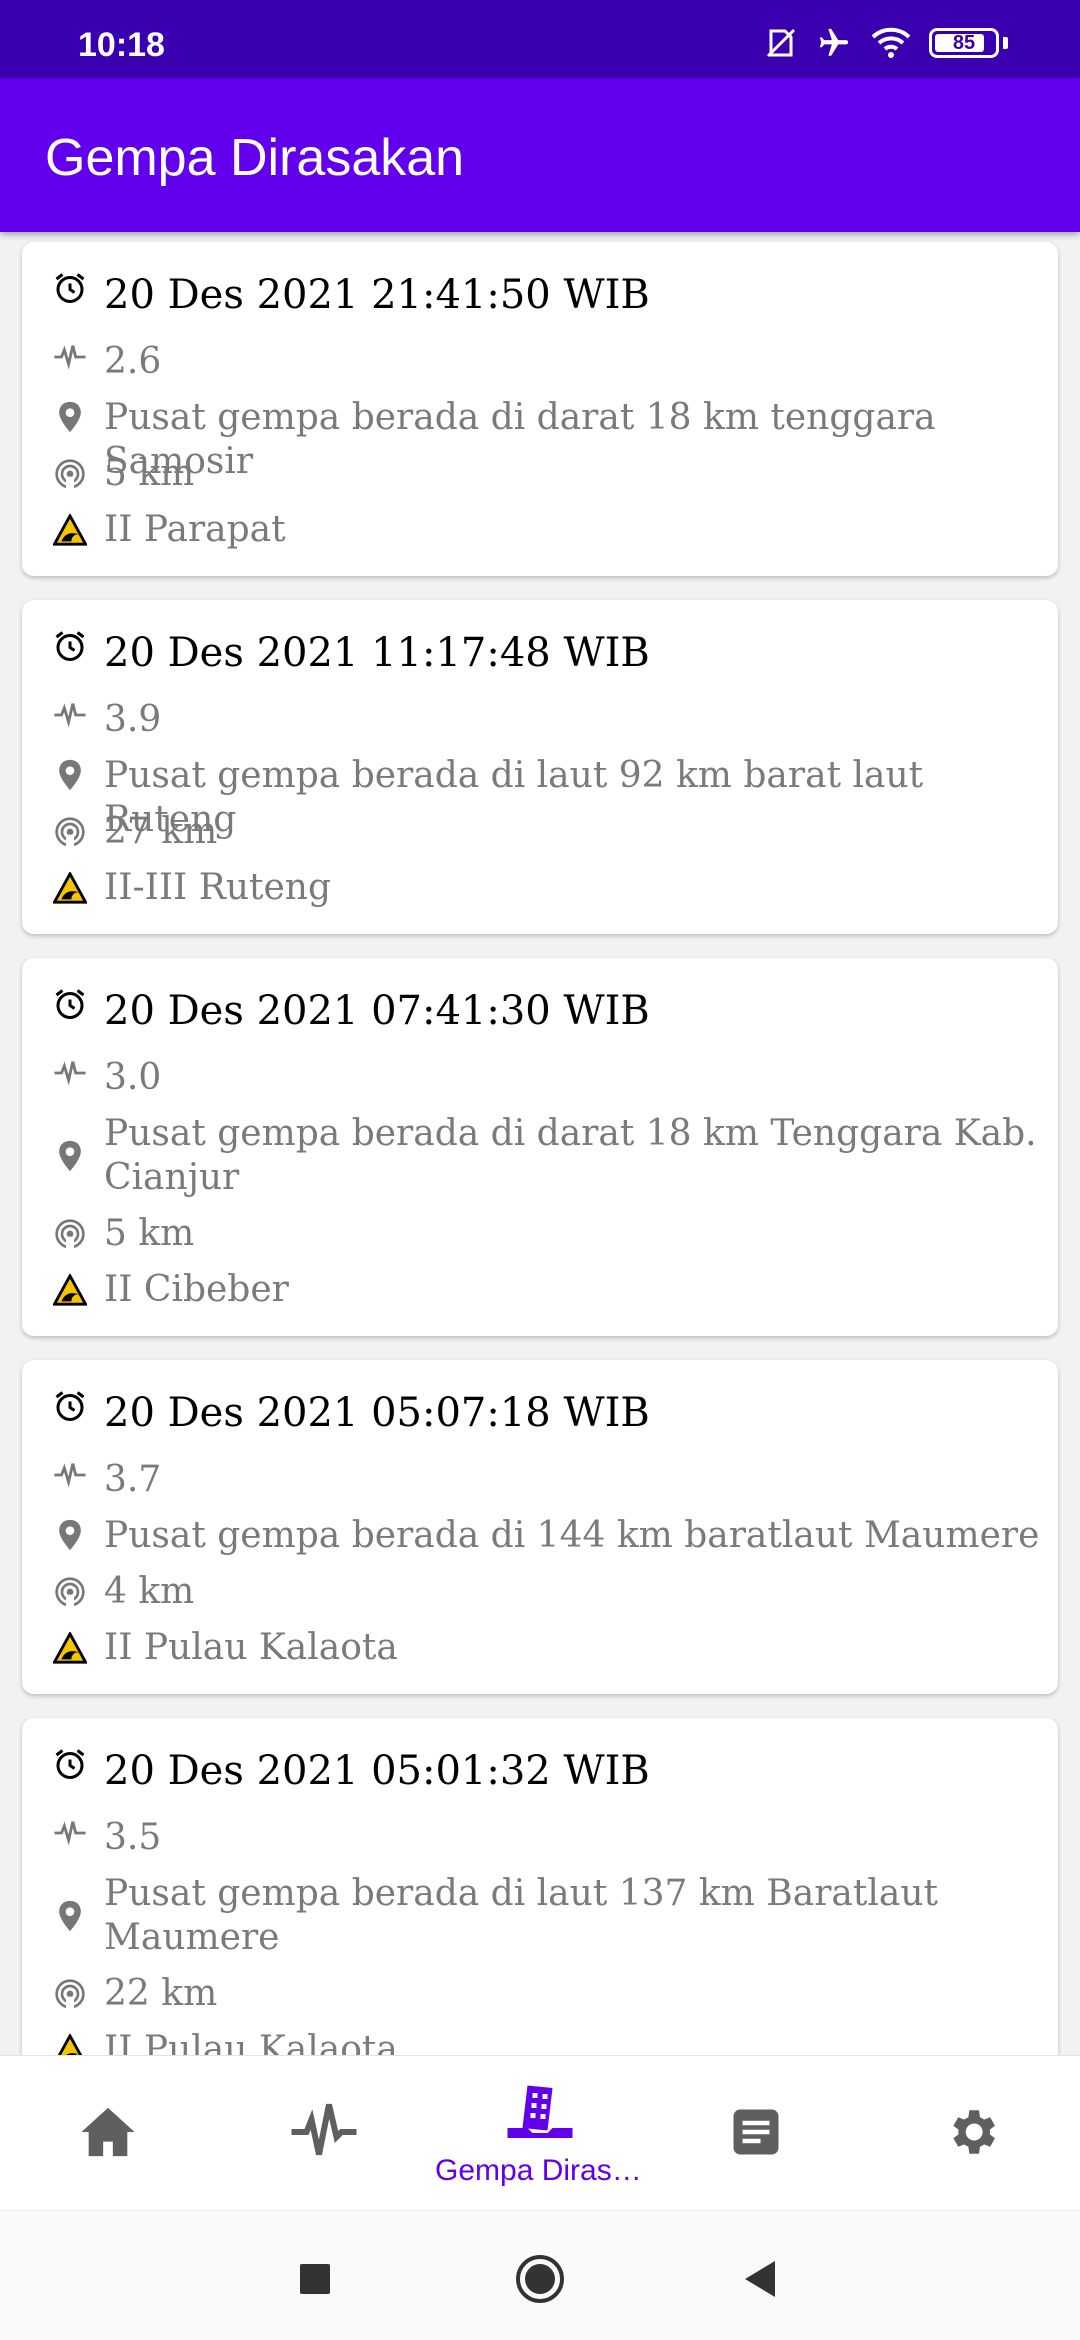 This screenshot has height=2340, width=1080. What do you see at coordinates (1005, 43) in the screenshot?
I see `battery-tip` at bounding box center [1005, 43].